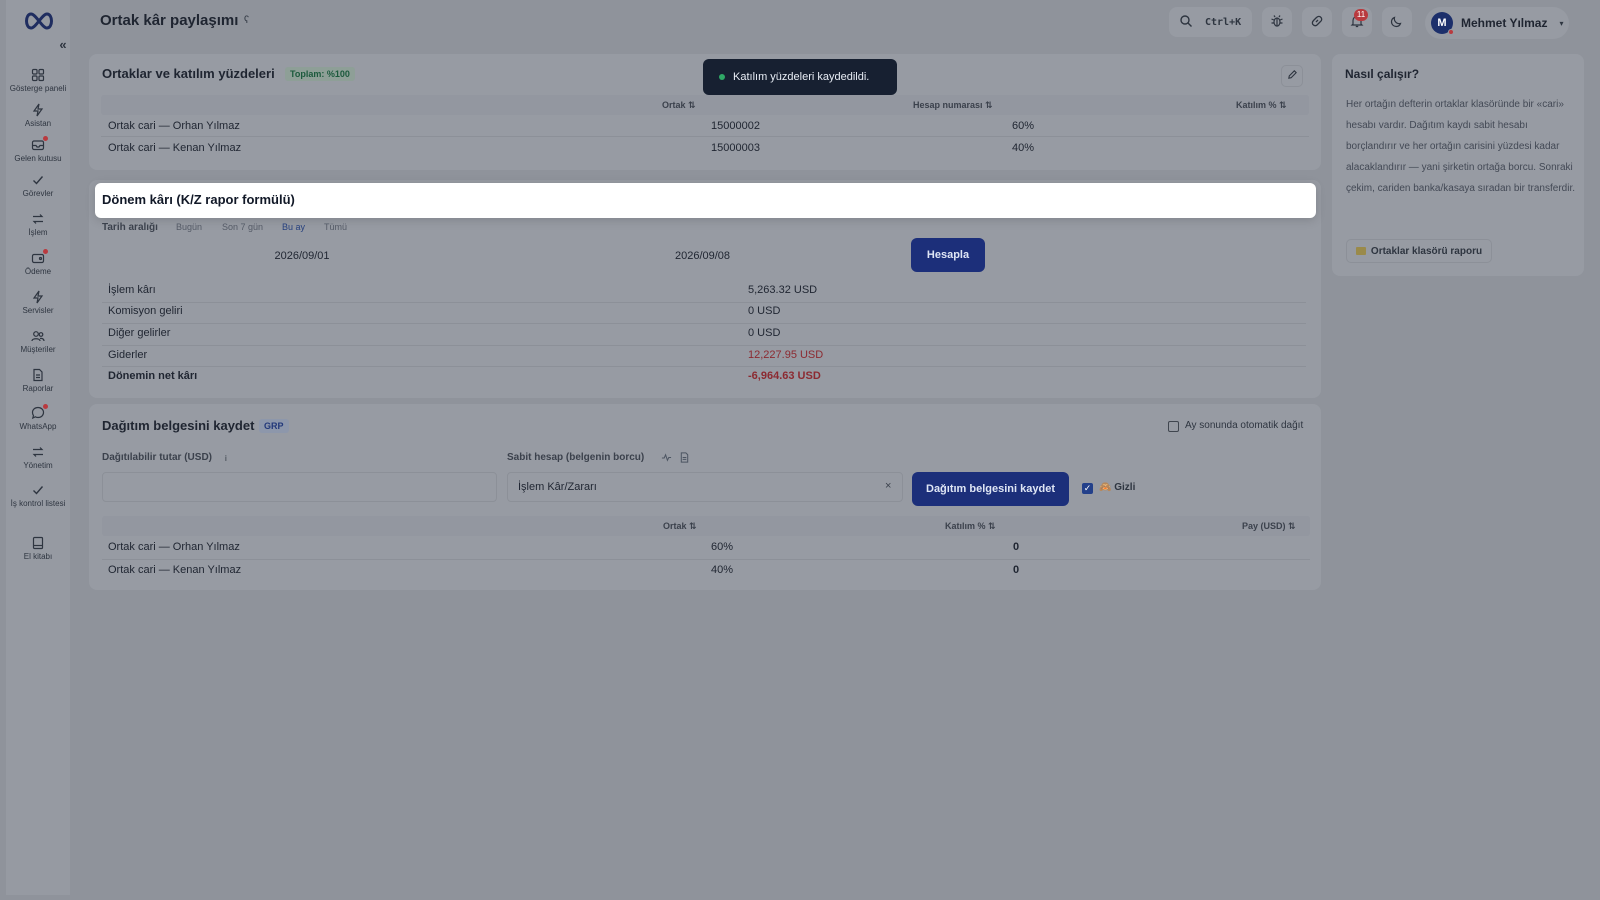  What do you see at coordinates (1504, 23) in the screenshot?
I see `user-name: Mehmet Yılmaz` at bounding box center [1504, 23].